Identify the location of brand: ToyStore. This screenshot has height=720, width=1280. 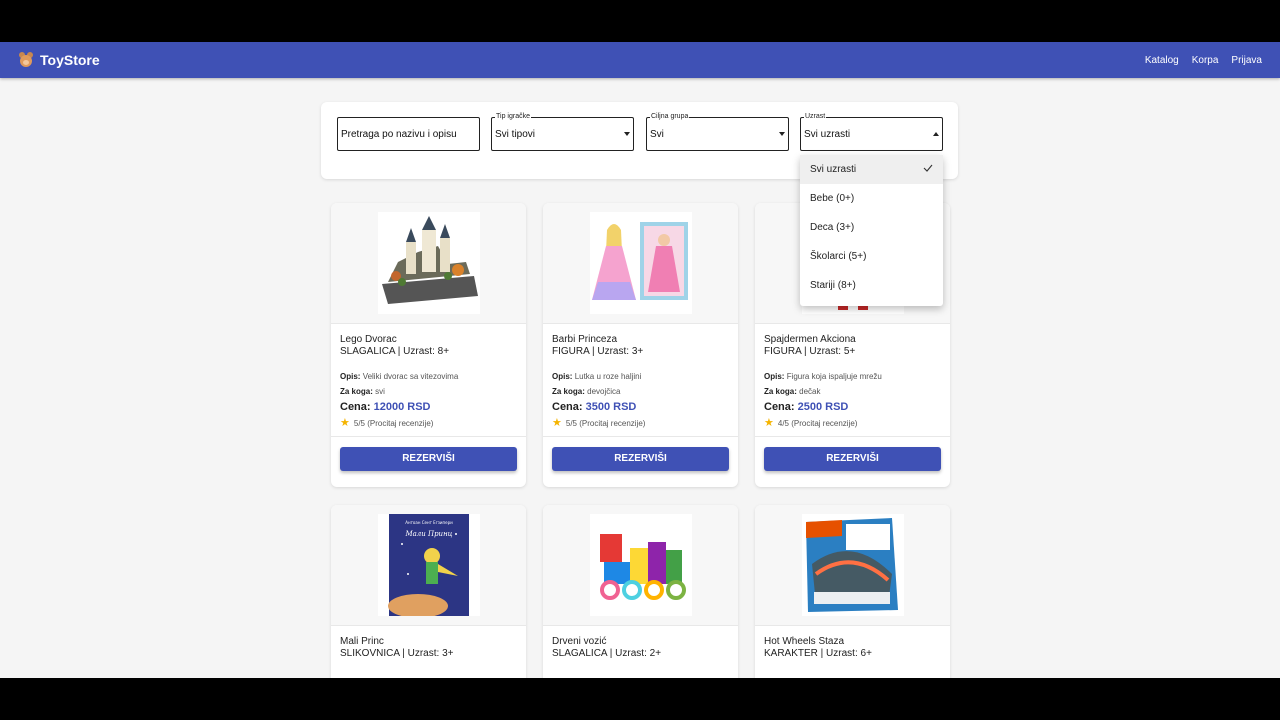
(59, 60).